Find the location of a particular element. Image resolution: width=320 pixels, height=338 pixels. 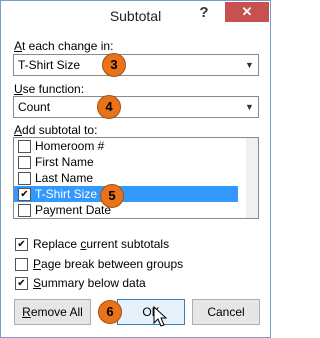

list-scrollbar is located at coordinates (252, 178).